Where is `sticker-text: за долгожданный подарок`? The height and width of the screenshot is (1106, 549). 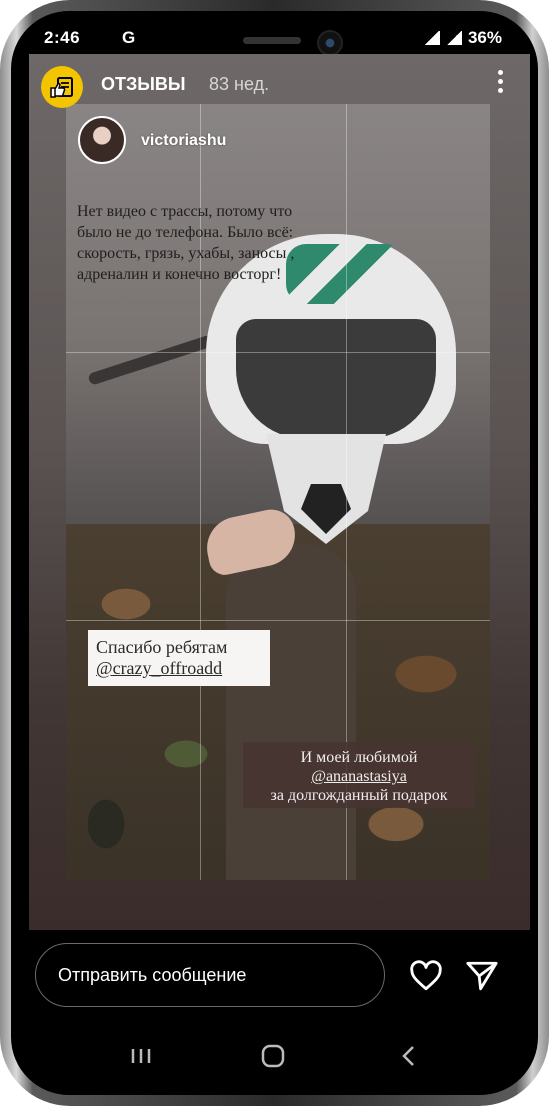
sticker-text: за долгожданный подарок is located at coordinates (359, 795).